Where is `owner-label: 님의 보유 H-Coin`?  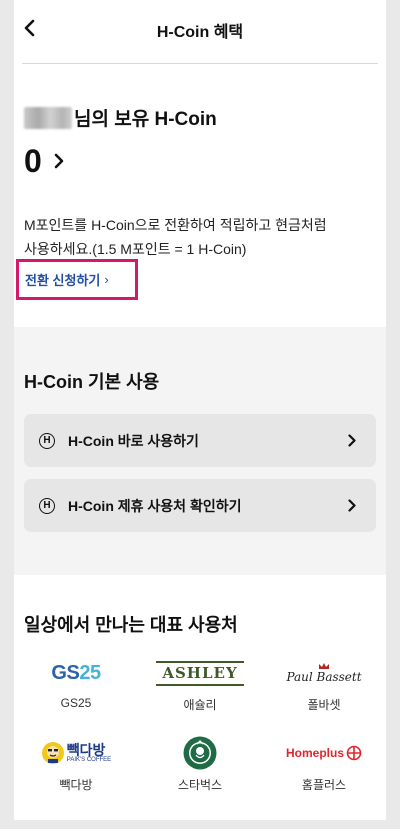
owner-label: 님의 보유 H-Coin is located at coordinates (145, 119).